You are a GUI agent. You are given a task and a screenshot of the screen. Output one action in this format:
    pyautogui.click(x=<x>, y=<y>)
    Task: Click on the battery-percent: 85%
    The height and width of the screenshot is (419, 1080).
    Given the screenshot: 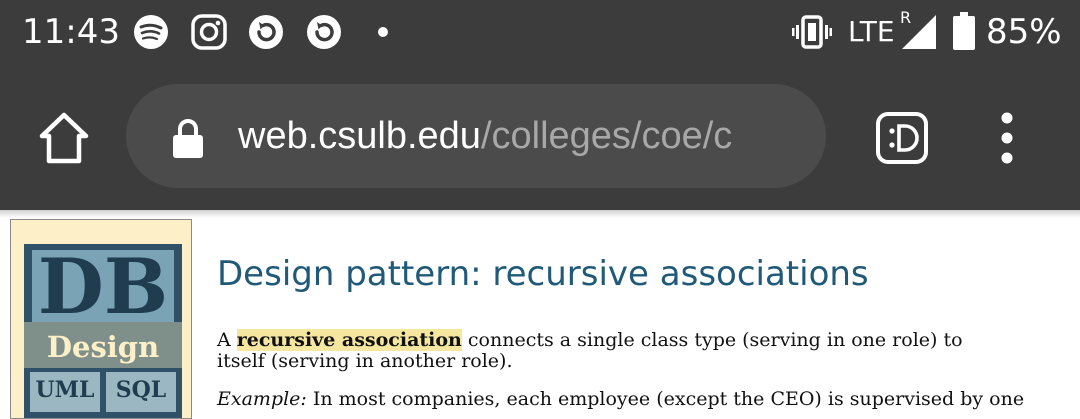 What is the action you would take?
    pyautogui.click(x=1024, y=32)
    